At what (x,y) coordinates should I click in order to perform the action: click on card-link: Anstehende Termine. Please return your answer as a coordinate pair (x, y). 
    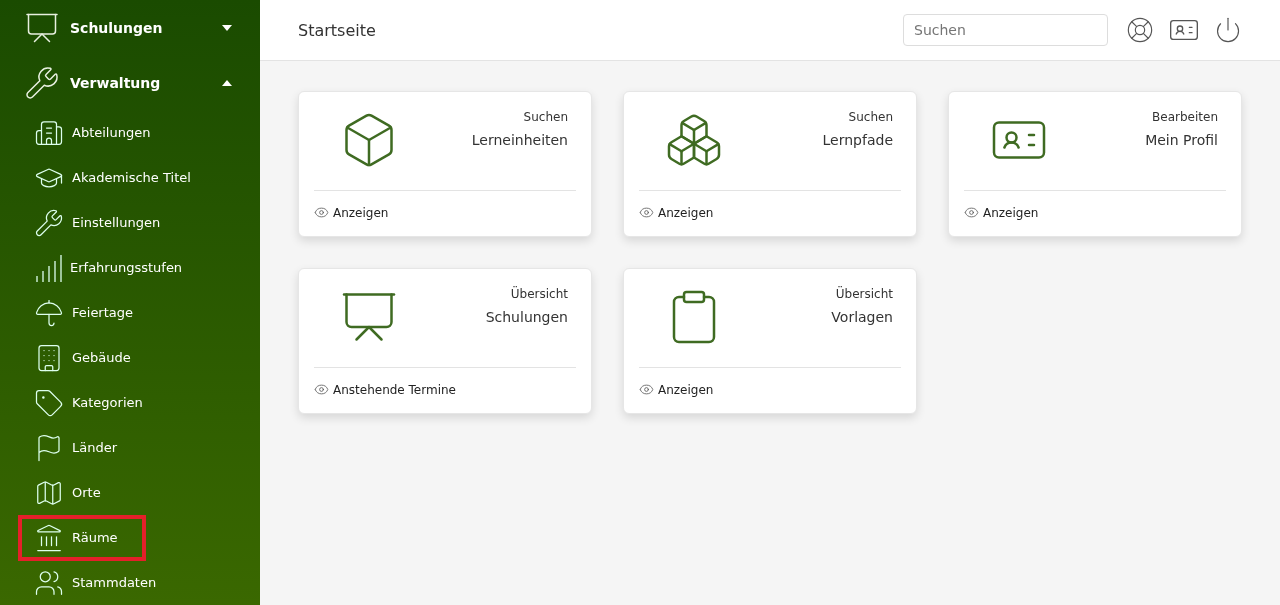
    Looking at the image, I should click on (385, 389).